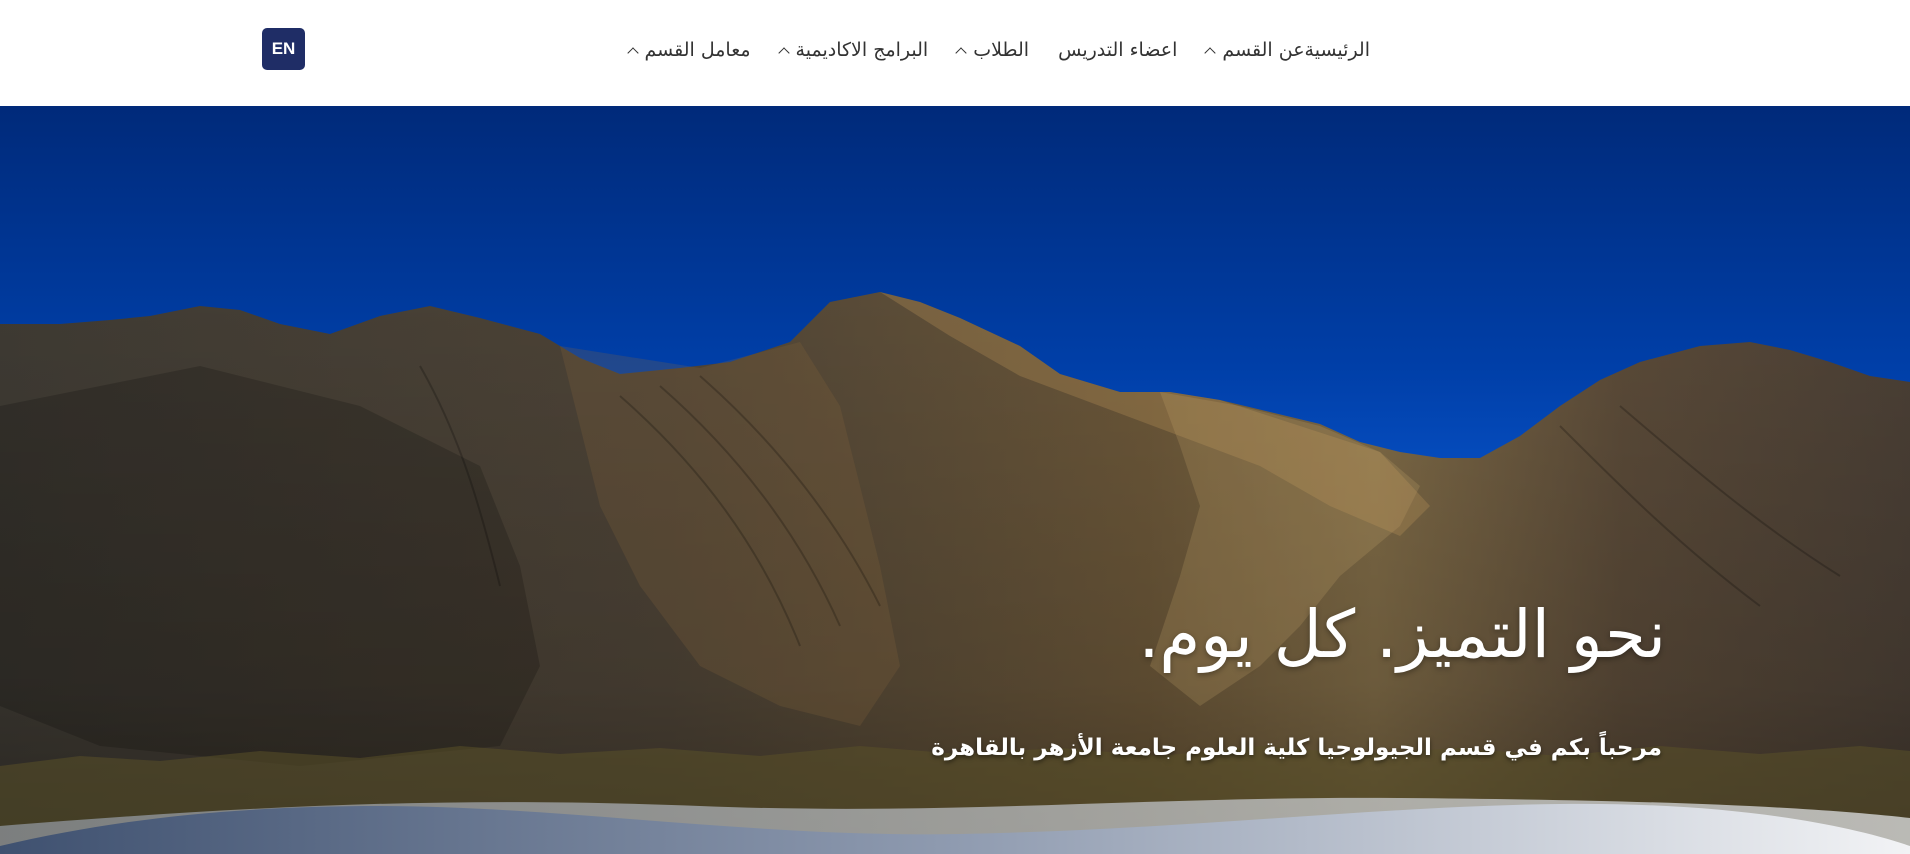 Image resolution: width=1910 pixels, height=854 pixels. I want to click on nav-item-about: عن القسم, so click(1254, 50).